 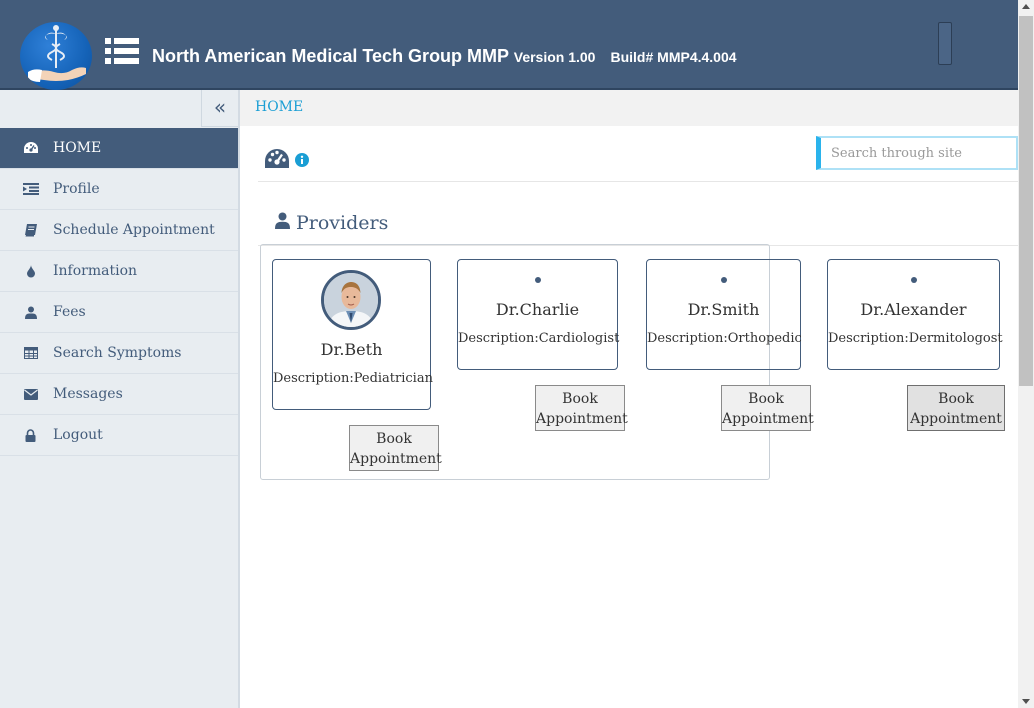 I want to click on provider-description: Description:Dermitologost, so click(x=915, y=338).